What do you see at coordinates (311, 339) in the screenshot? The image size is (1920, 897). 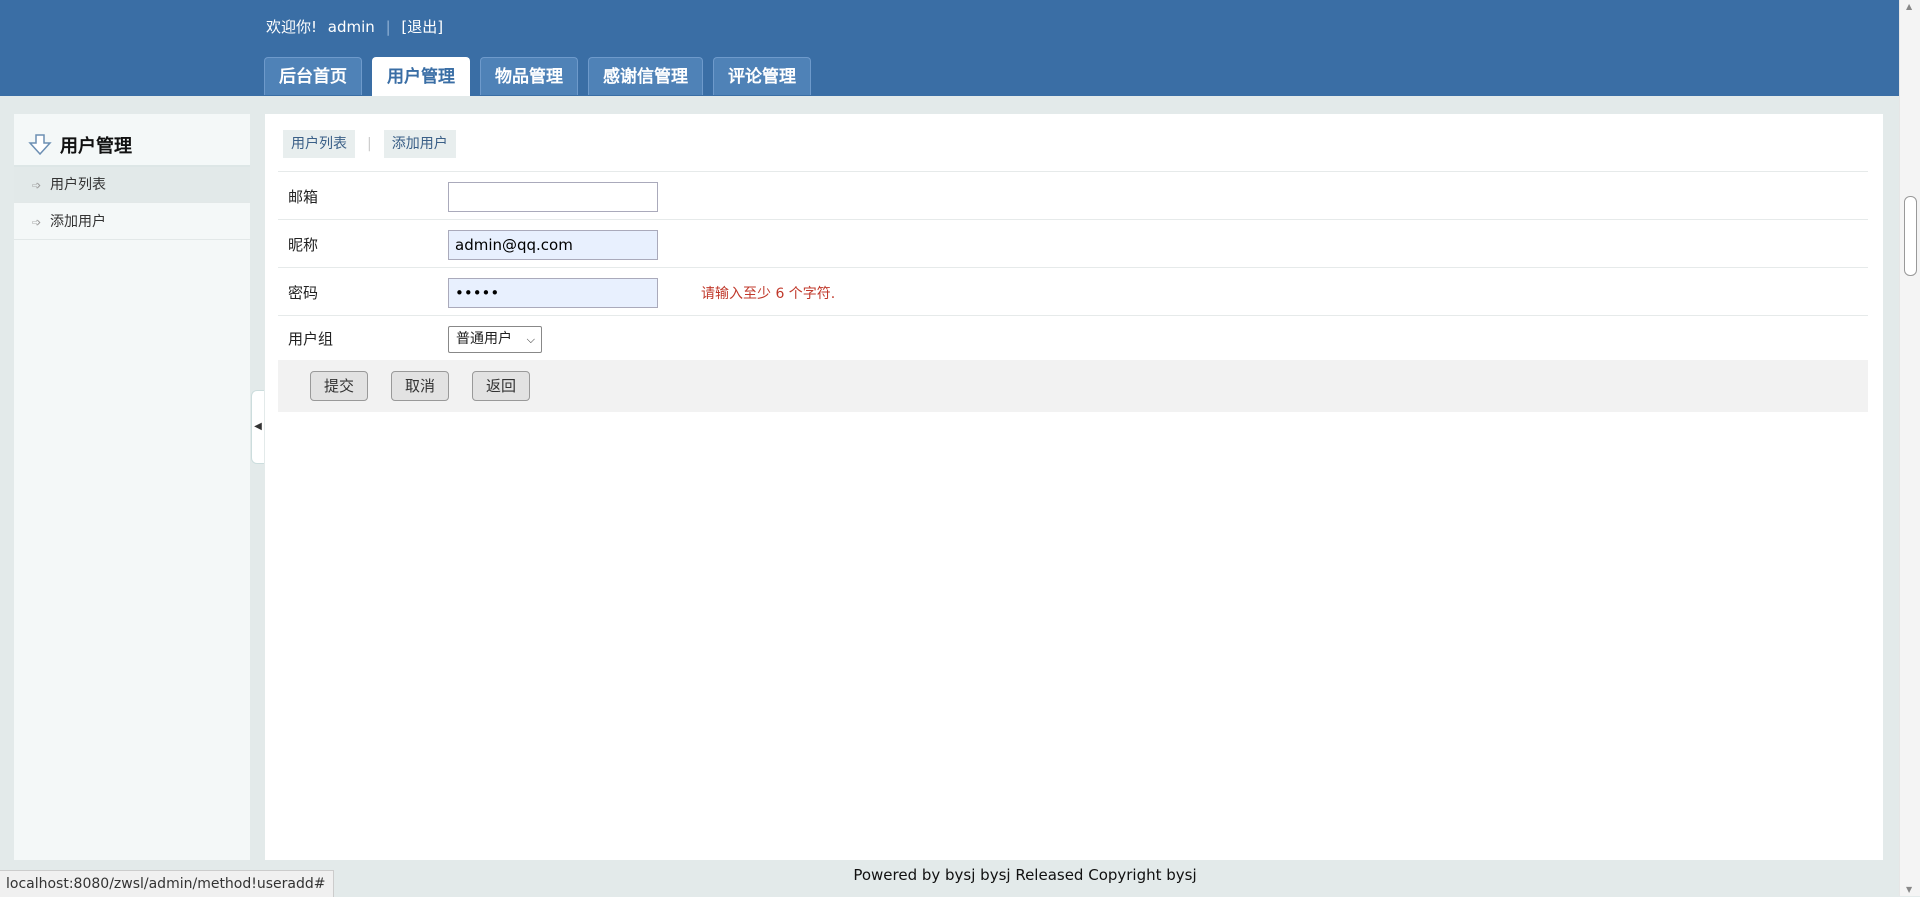 I see `group-label: 用户组` at bounding box center [311, 339].